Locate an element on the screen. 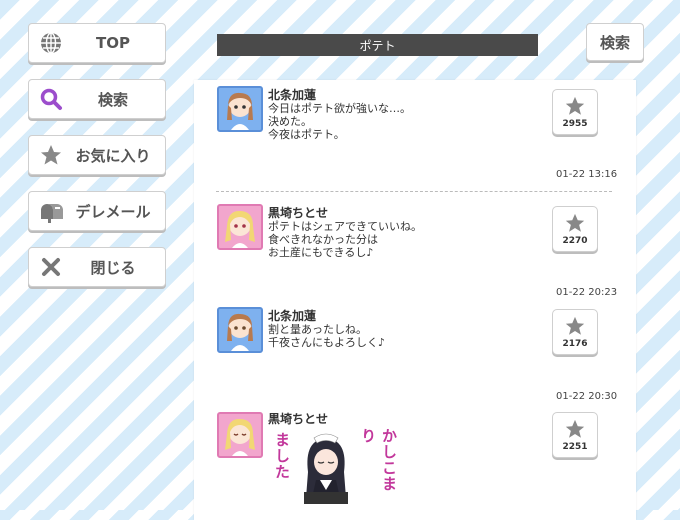 This screenshot has width=680, height=520. nav-top-button: TOP is located at coordinates (97, 43).